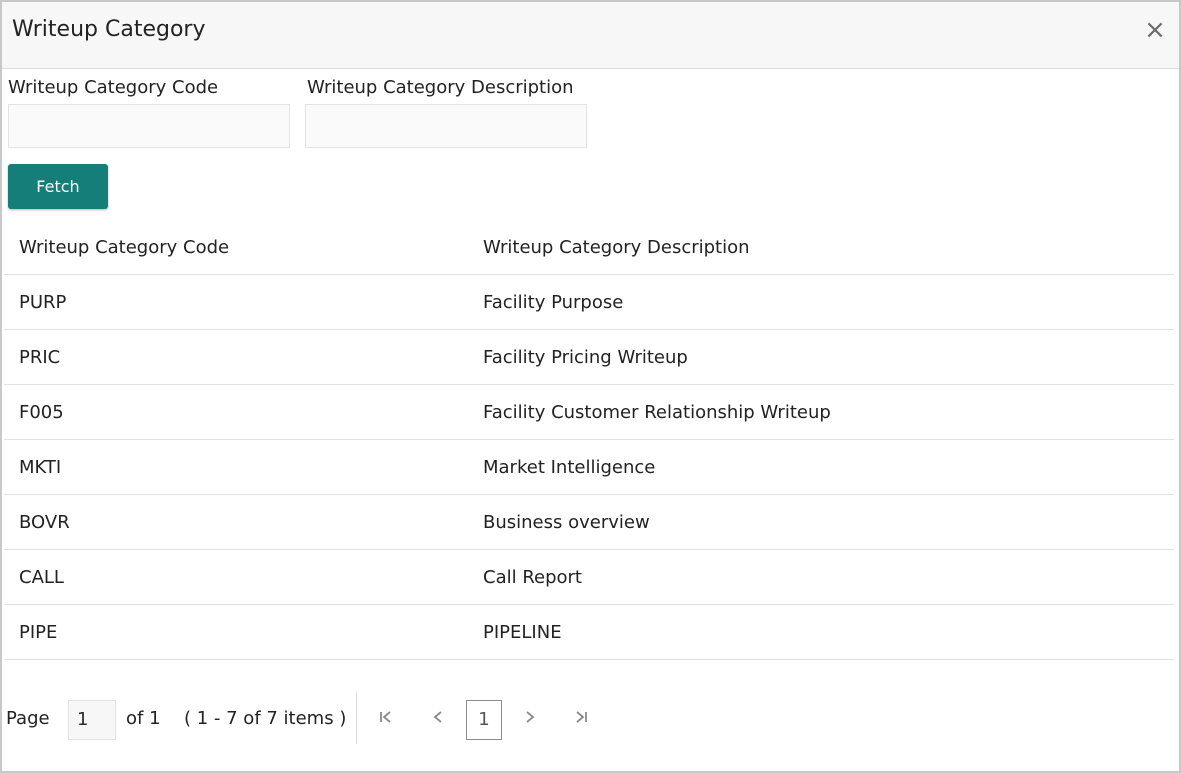 The width and height of the screenshot is (1181, 773). What do you see at coordinates (149, 126) in the screenshot?
I see `code-input` at bounding box center [149, 126].